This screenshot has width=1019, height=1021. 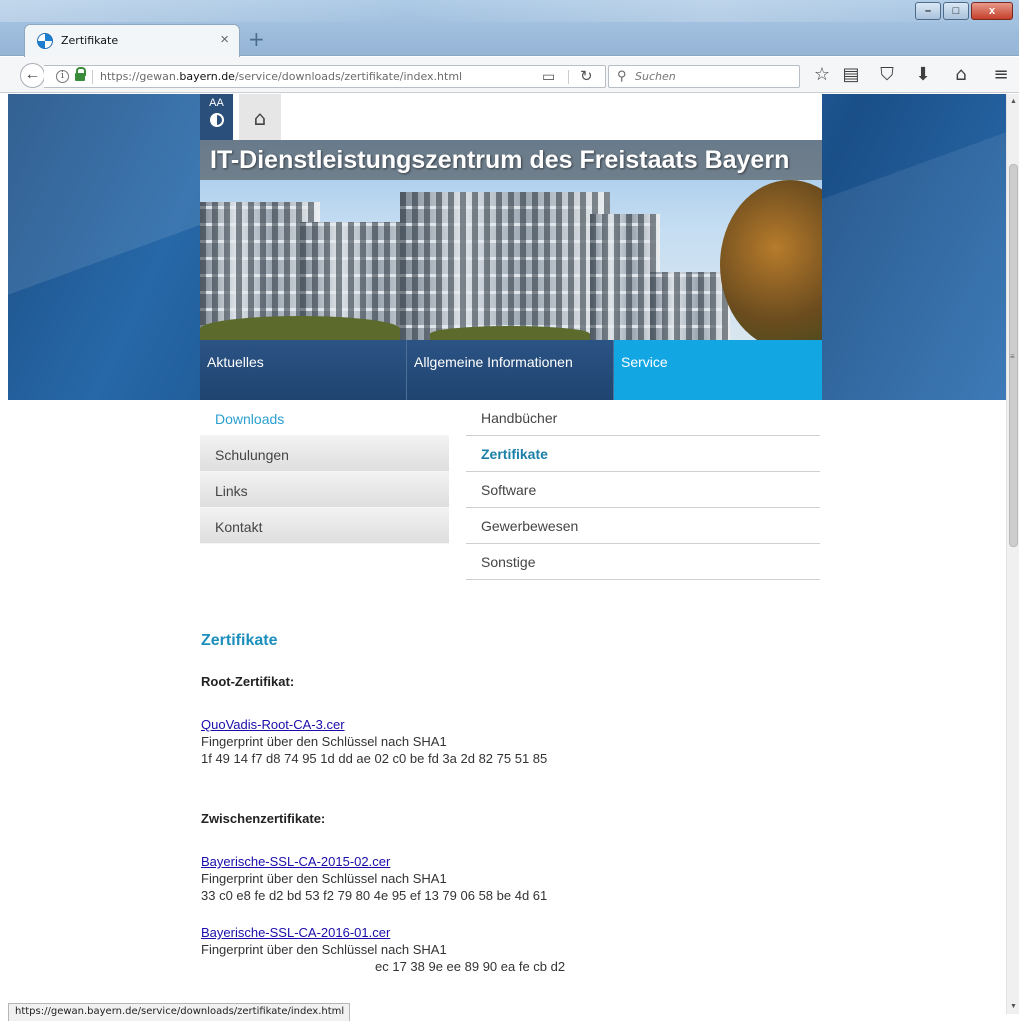 What do you see at coordinates (32, 75) in the screenshot?
I see `back-button: ←` at bounding box center [32, 75].